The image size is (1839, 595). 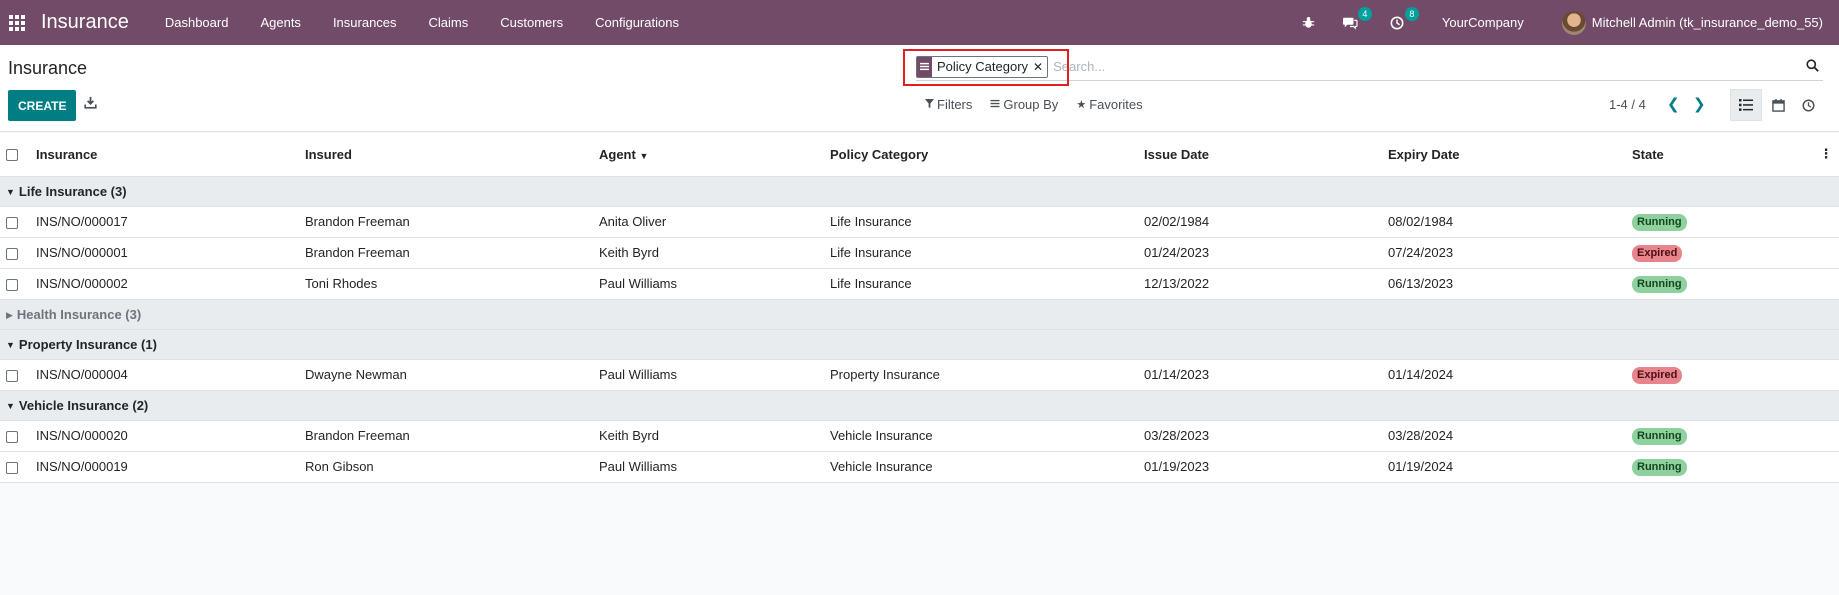 I want to click on issue-date-cell: 01/24/2023, so click(x=1260, y=253).